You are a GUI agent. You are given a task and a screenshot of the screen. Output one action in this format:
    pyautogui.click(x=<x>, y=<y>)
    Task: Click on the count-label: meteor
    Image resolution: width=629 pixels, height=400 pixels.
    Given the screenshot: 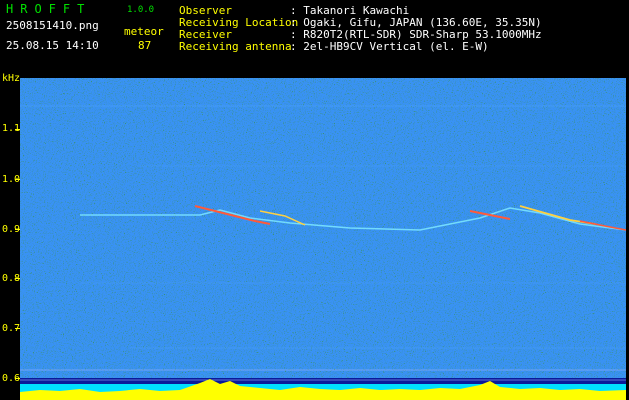 What is the action you would take?
    pyautogui.click(x=144, y=31)
    